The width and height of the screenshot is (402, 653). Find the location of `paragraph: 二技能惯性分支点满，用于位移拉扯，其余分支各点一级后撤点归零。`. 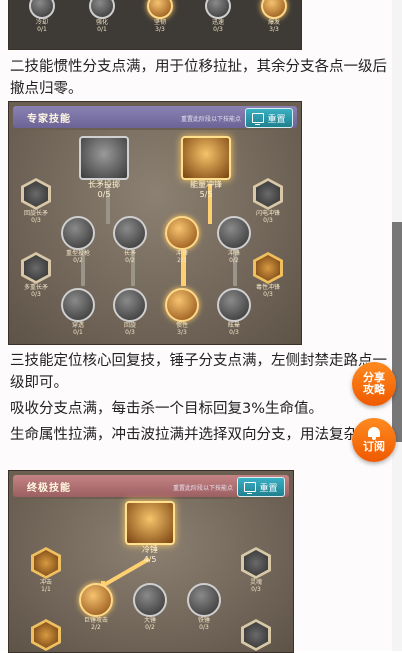

paragraph: 二技能惯性分支点满，用于位移拉扯，其余分支各点一级后撤点归零。 is located at coordinates (198, 78).